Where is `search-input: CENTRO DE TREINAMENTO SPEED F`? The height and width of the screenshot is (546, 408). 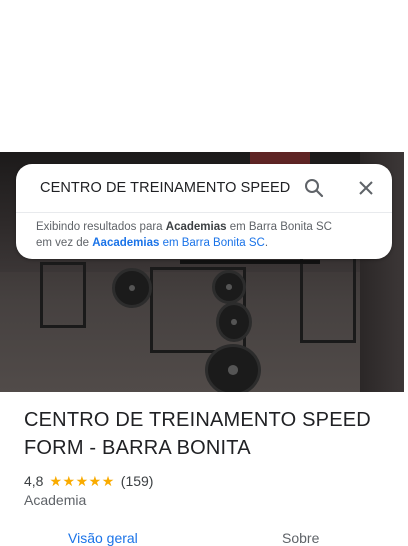 search-input: CENTRO DE TREINAMENTO SPEED F is located at coordinates (166, 188).